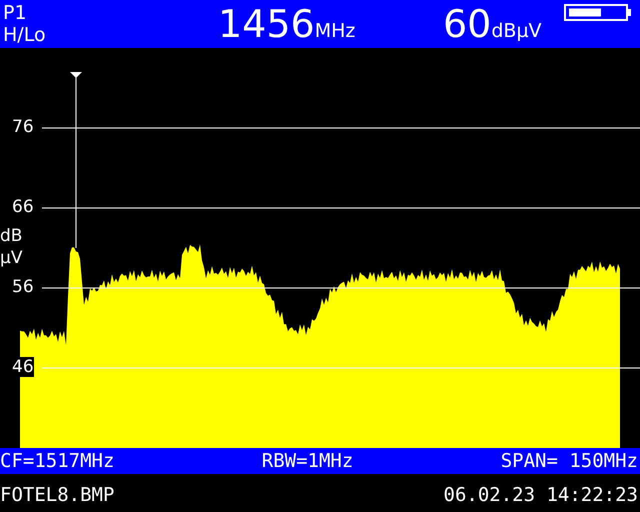  Describe the element at coordinates (15, 13) in the screenshot. I see `preset-label: P1` at that location.